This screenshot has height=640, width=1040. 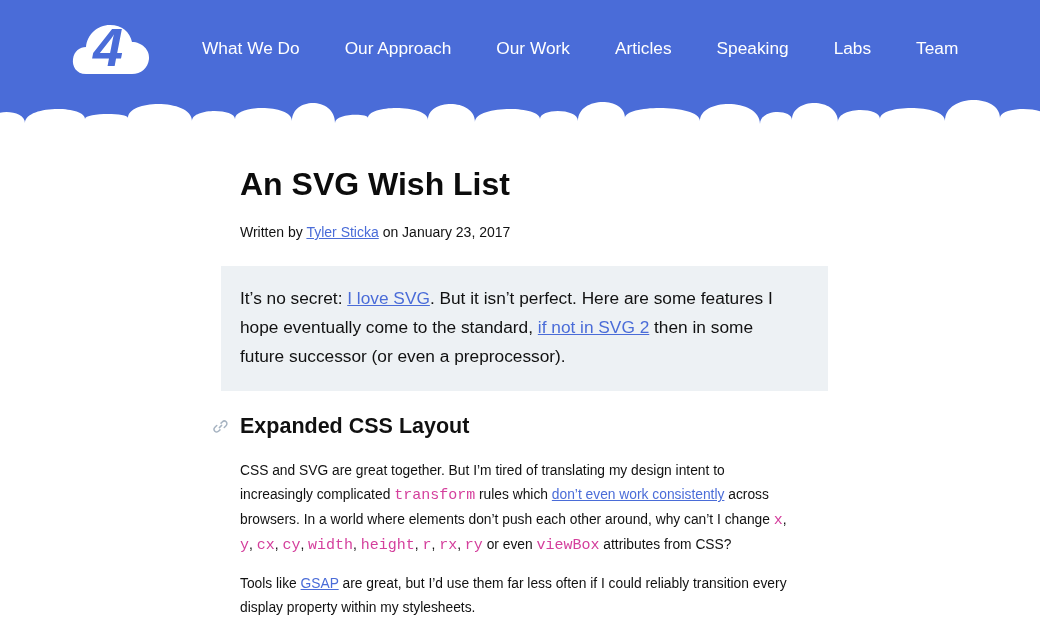 What do you see at coordinates (533, 48) in the screenshot?
I see `nav-link: Our Work` at bounding box center [533, 48].